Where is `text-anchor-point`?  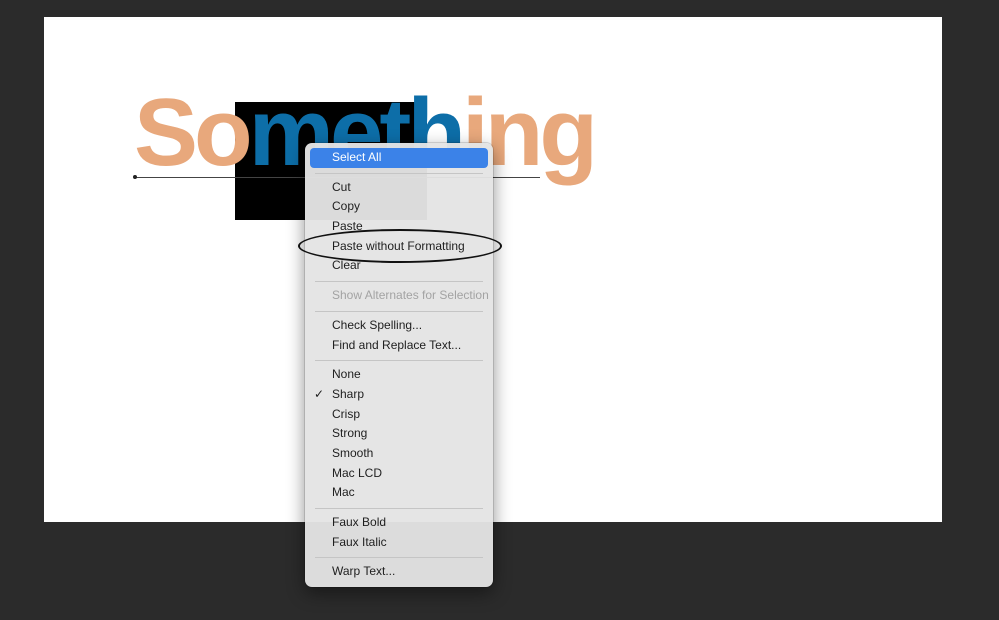
text-anchor-point is located at coordinates (135, 177).